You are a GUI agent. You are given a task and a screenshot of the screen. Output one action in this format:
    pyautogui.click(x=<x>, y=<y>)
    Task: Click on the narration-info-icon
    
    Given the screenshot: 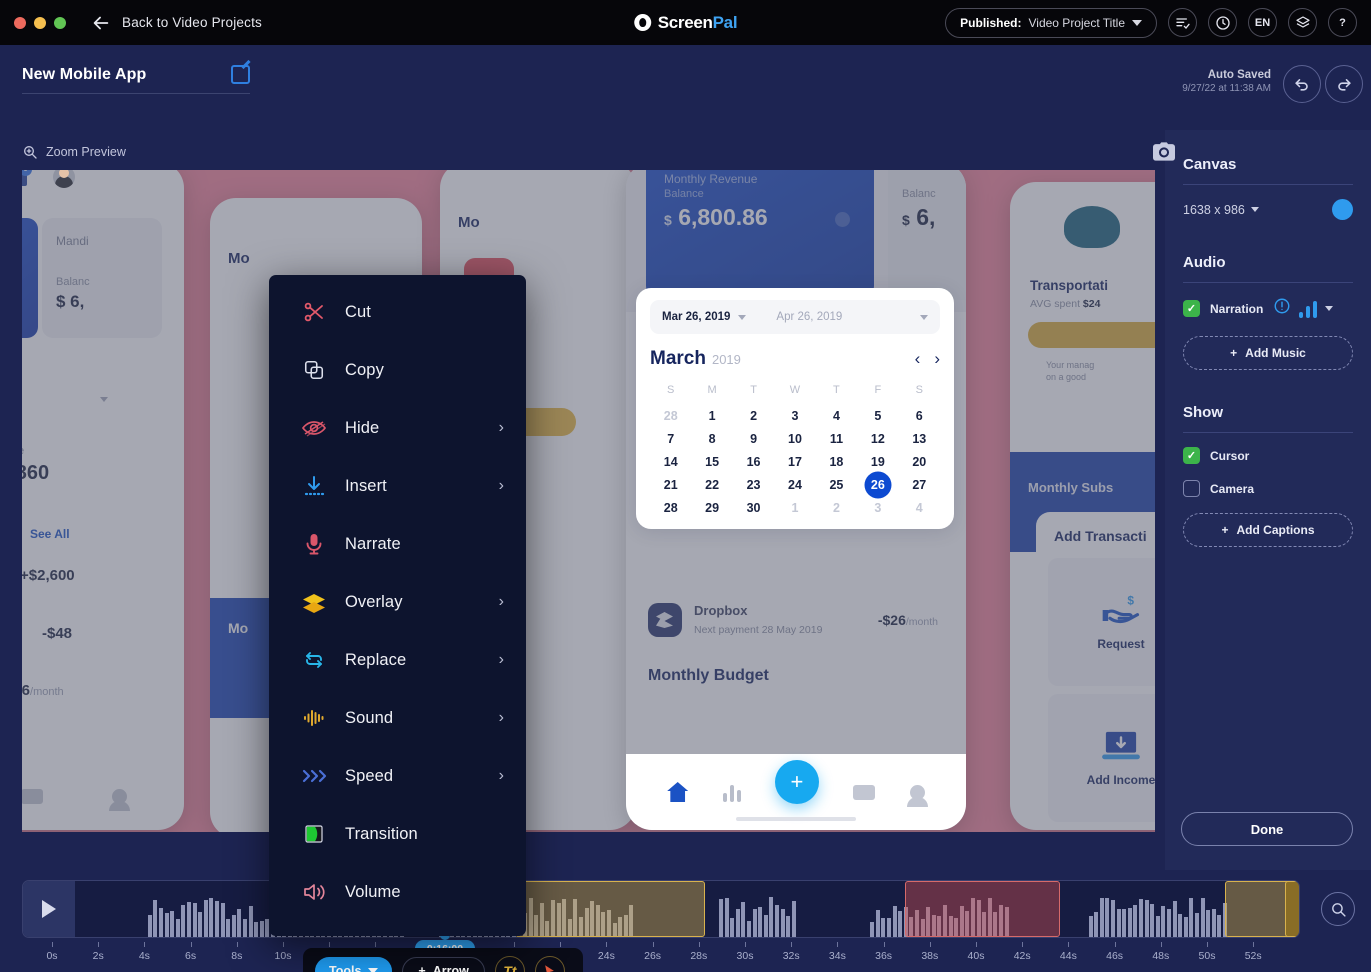 What is the action you would take?
    pyautogui.click(x=1282, y=308)
    